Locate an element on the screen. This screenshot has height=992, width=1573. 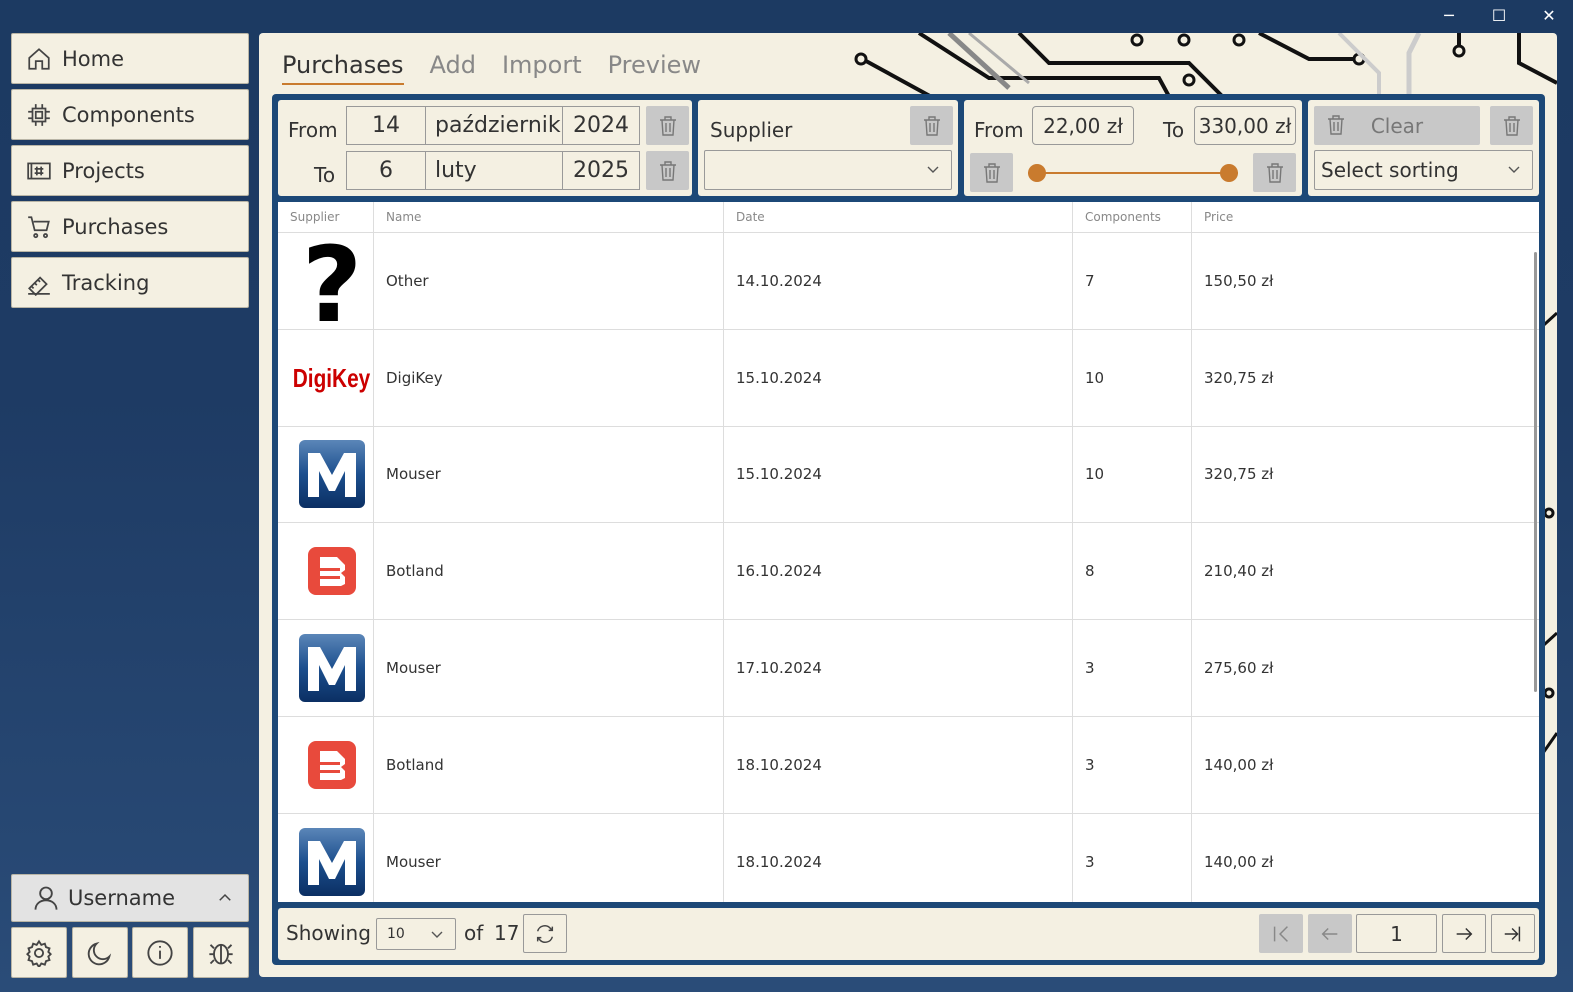
of-label: of is located at coordinates (474, 933).